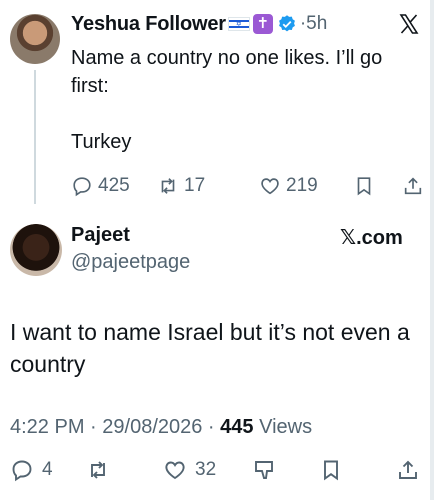  What do you see at coordinates (195, 185) in the screenshot?
I see `repost-count: 17` at bounding box center [195, 185].